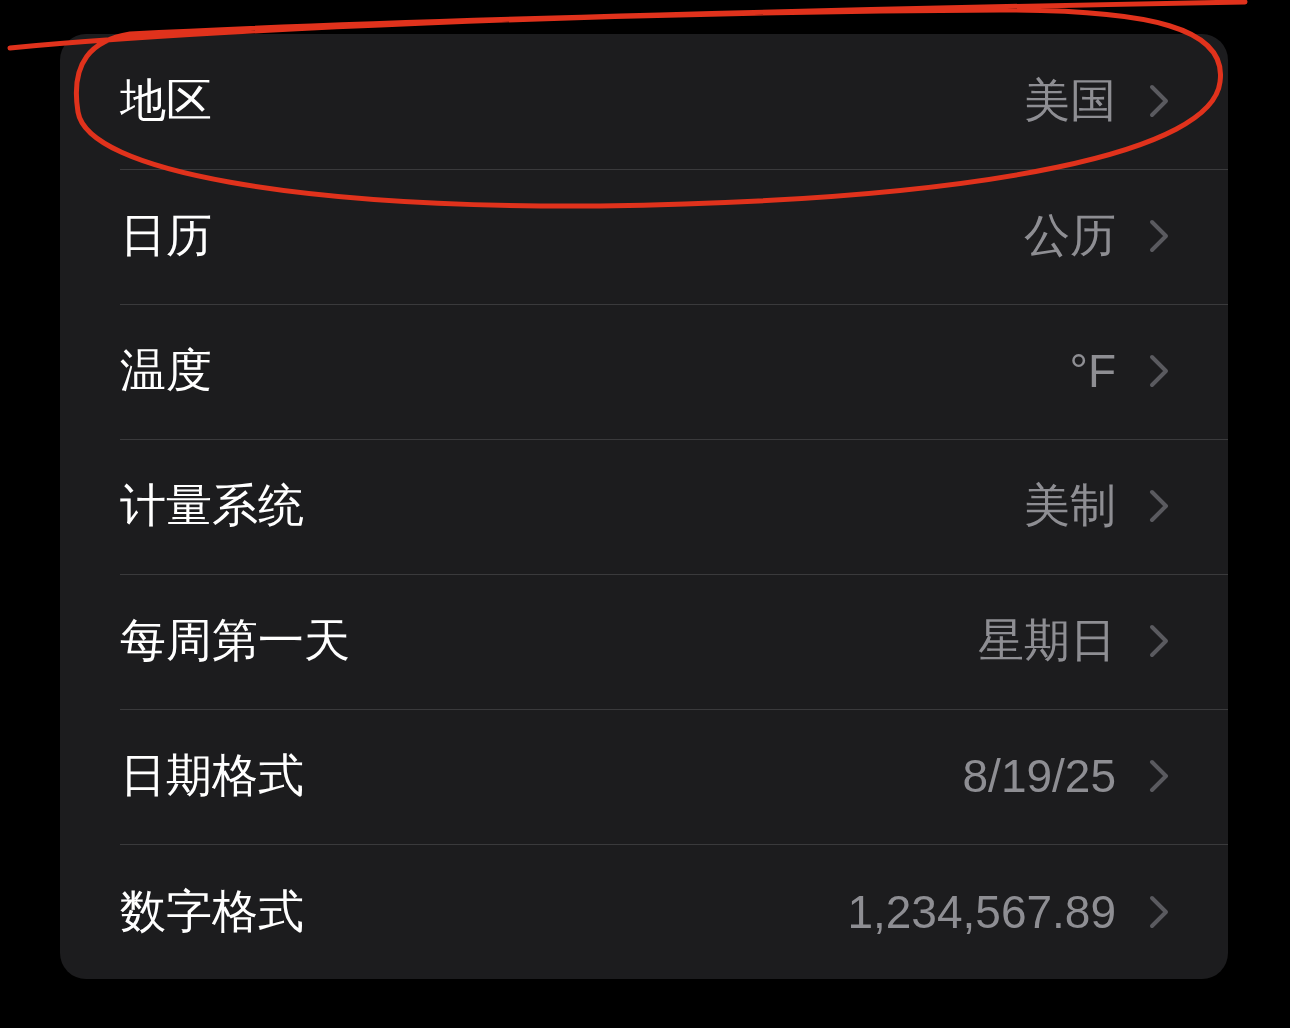  I want to click on row-value: 1,234,567.89, so click(981, 911).